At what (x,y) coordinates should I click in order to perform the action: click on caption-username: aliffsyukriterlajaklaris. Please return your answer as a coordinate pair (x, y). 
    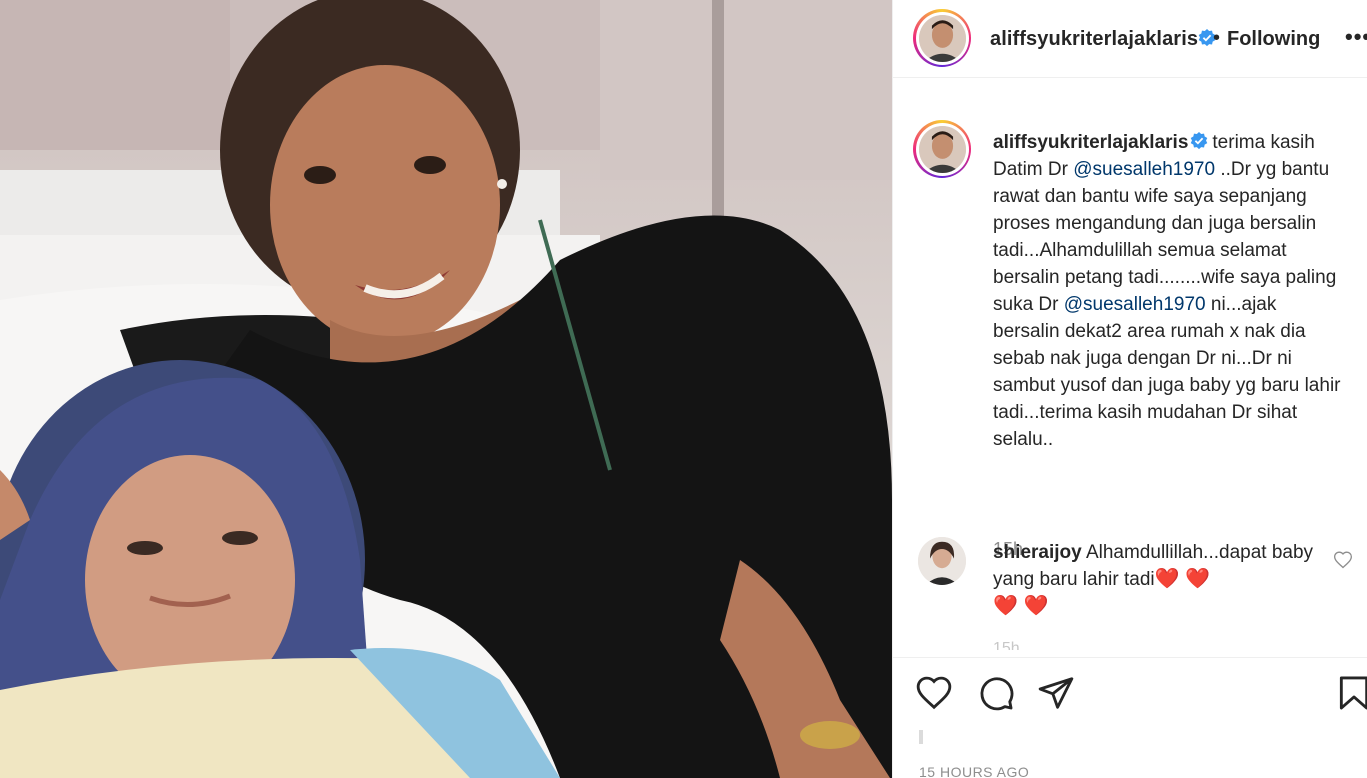
    Looking at the image, I should click on (1090, 142).